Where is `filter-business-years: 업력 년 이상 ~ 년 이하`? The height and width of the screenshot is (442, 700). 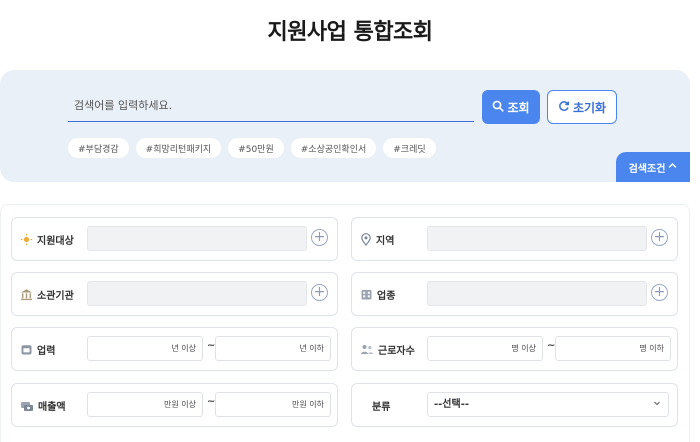
filter-business-years: 업력 년 이상 ~ 년 이하 is located at coordinates (174, 349).